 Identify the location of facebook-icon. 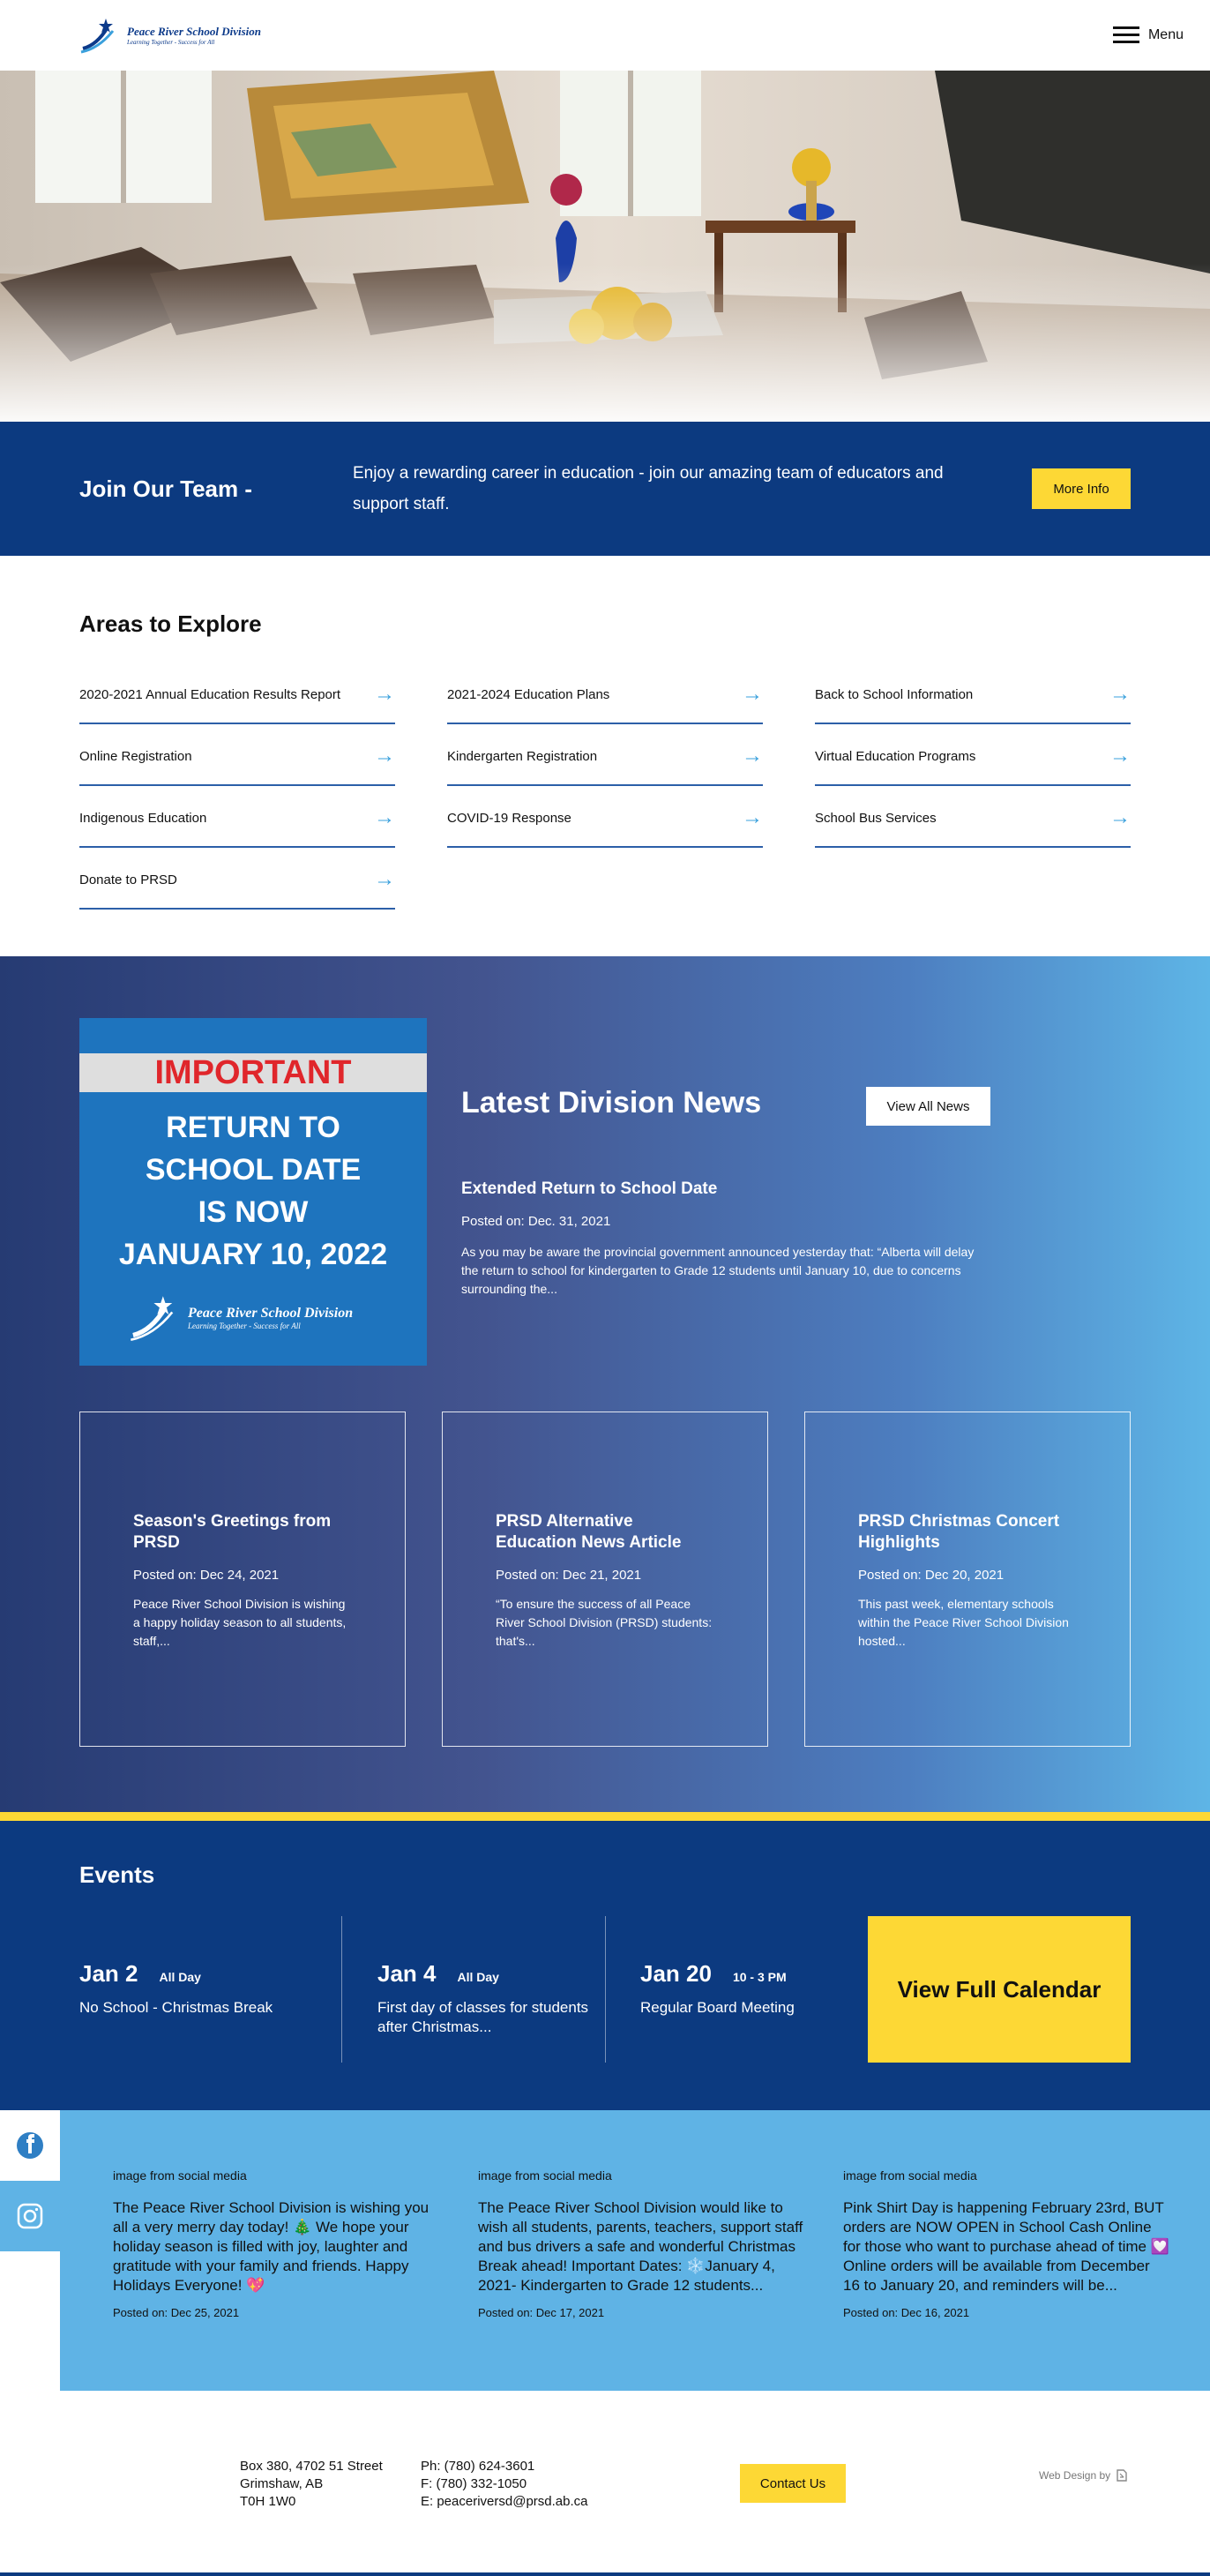
(30, 2145).